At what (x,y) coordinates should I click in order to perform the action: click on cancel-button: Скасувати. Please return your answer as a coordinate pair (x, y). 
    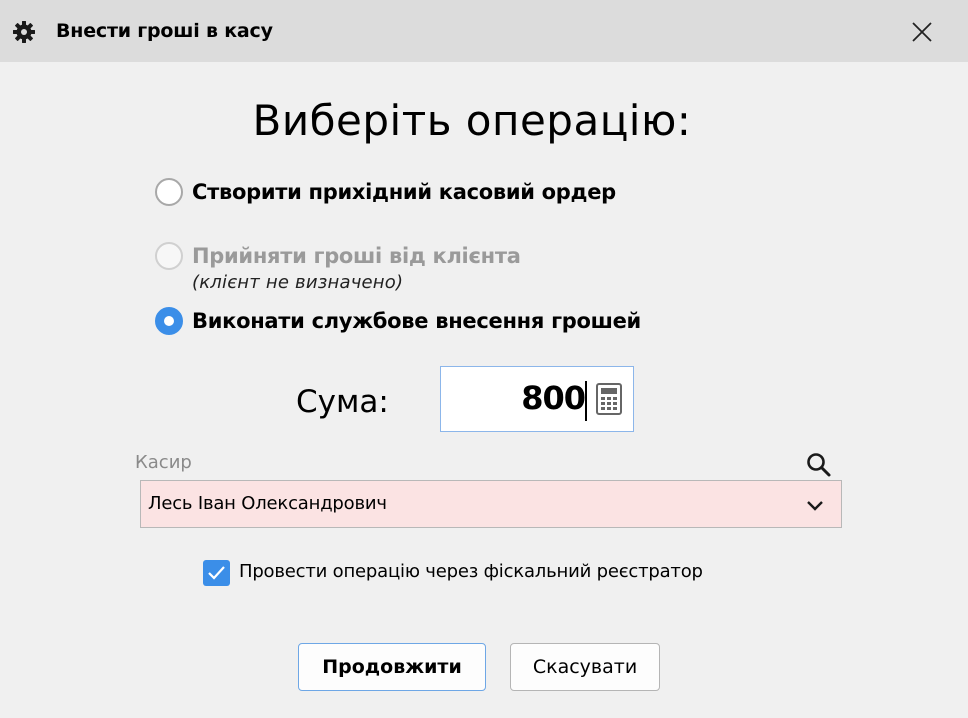
    Looking at the image, I should click on (585, 667).